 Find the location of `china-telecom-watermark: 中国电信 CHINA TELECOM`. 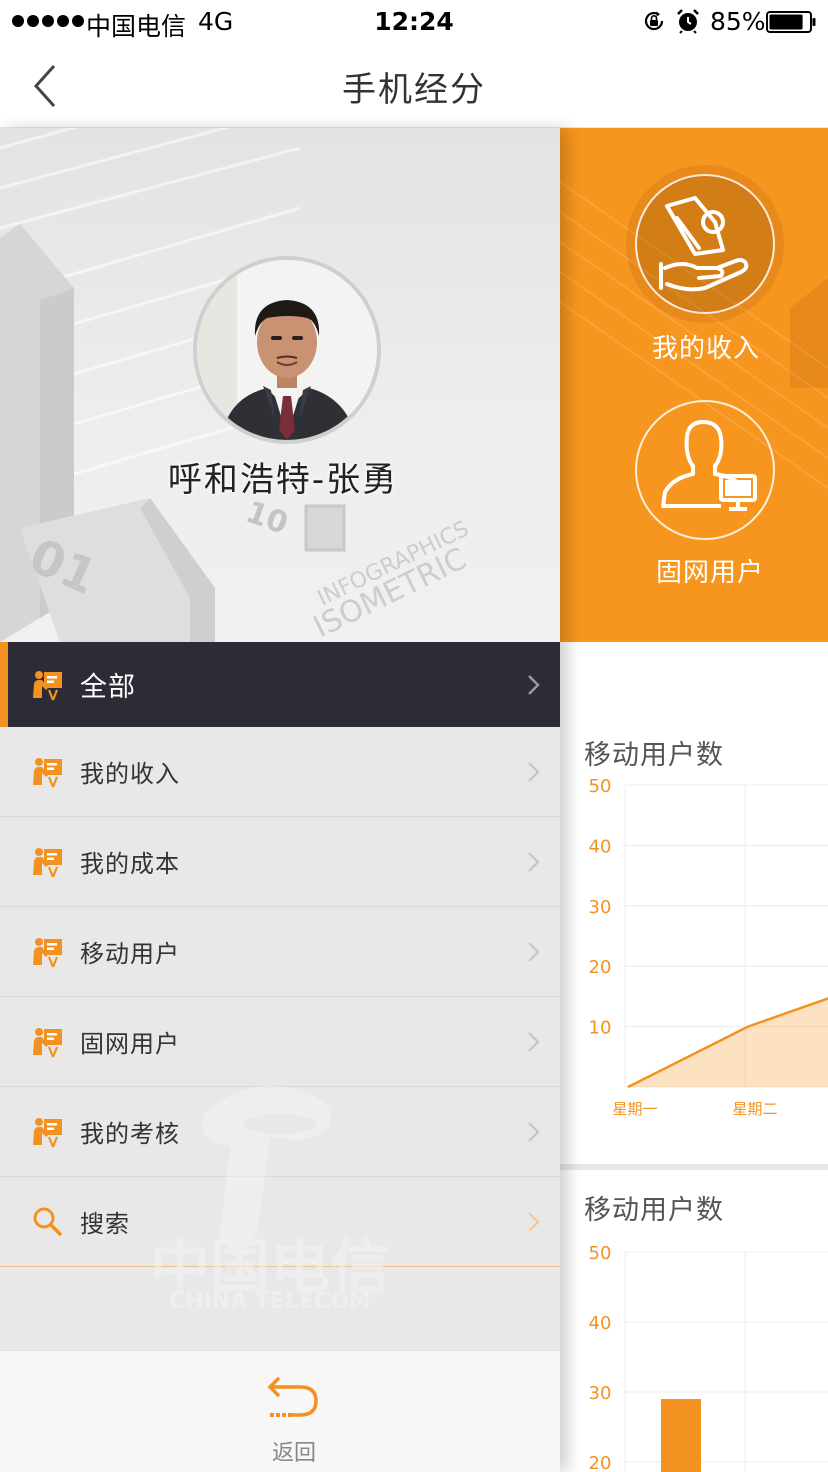

china-telecom-watermark: 中国电信 CHINA TELECOM is located at coordinates (270, 1197).